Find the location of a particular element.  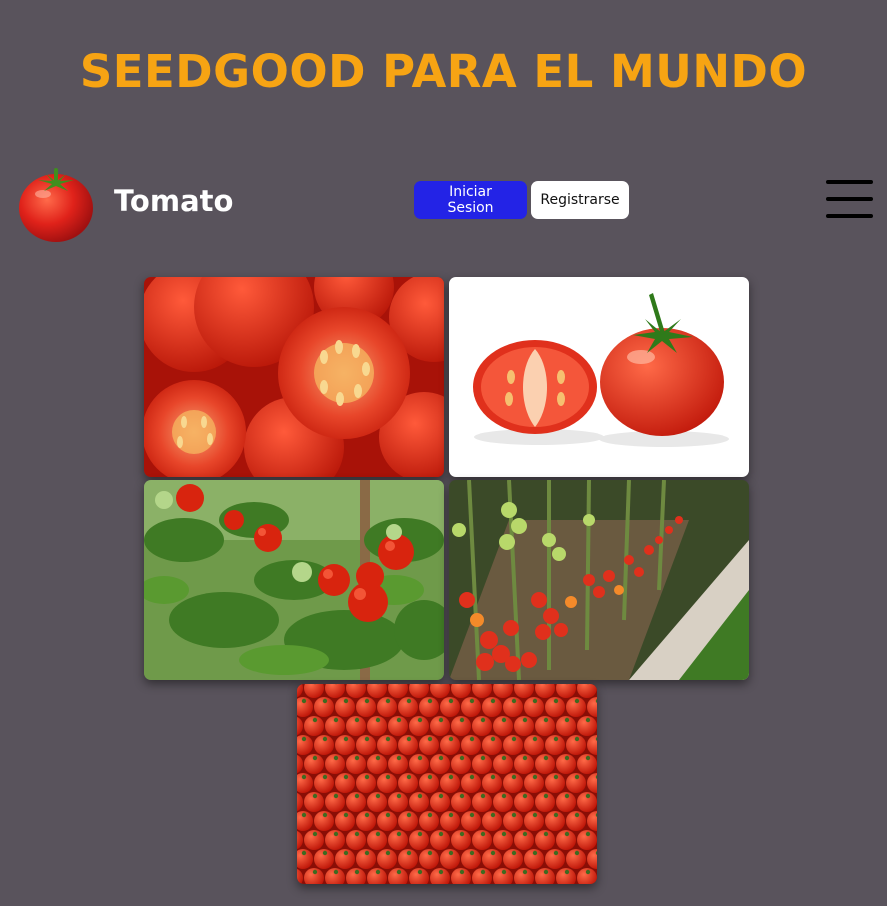

site-title: SEEDGOOD PARA EL MUNDO is located at coordinates (443, 71).